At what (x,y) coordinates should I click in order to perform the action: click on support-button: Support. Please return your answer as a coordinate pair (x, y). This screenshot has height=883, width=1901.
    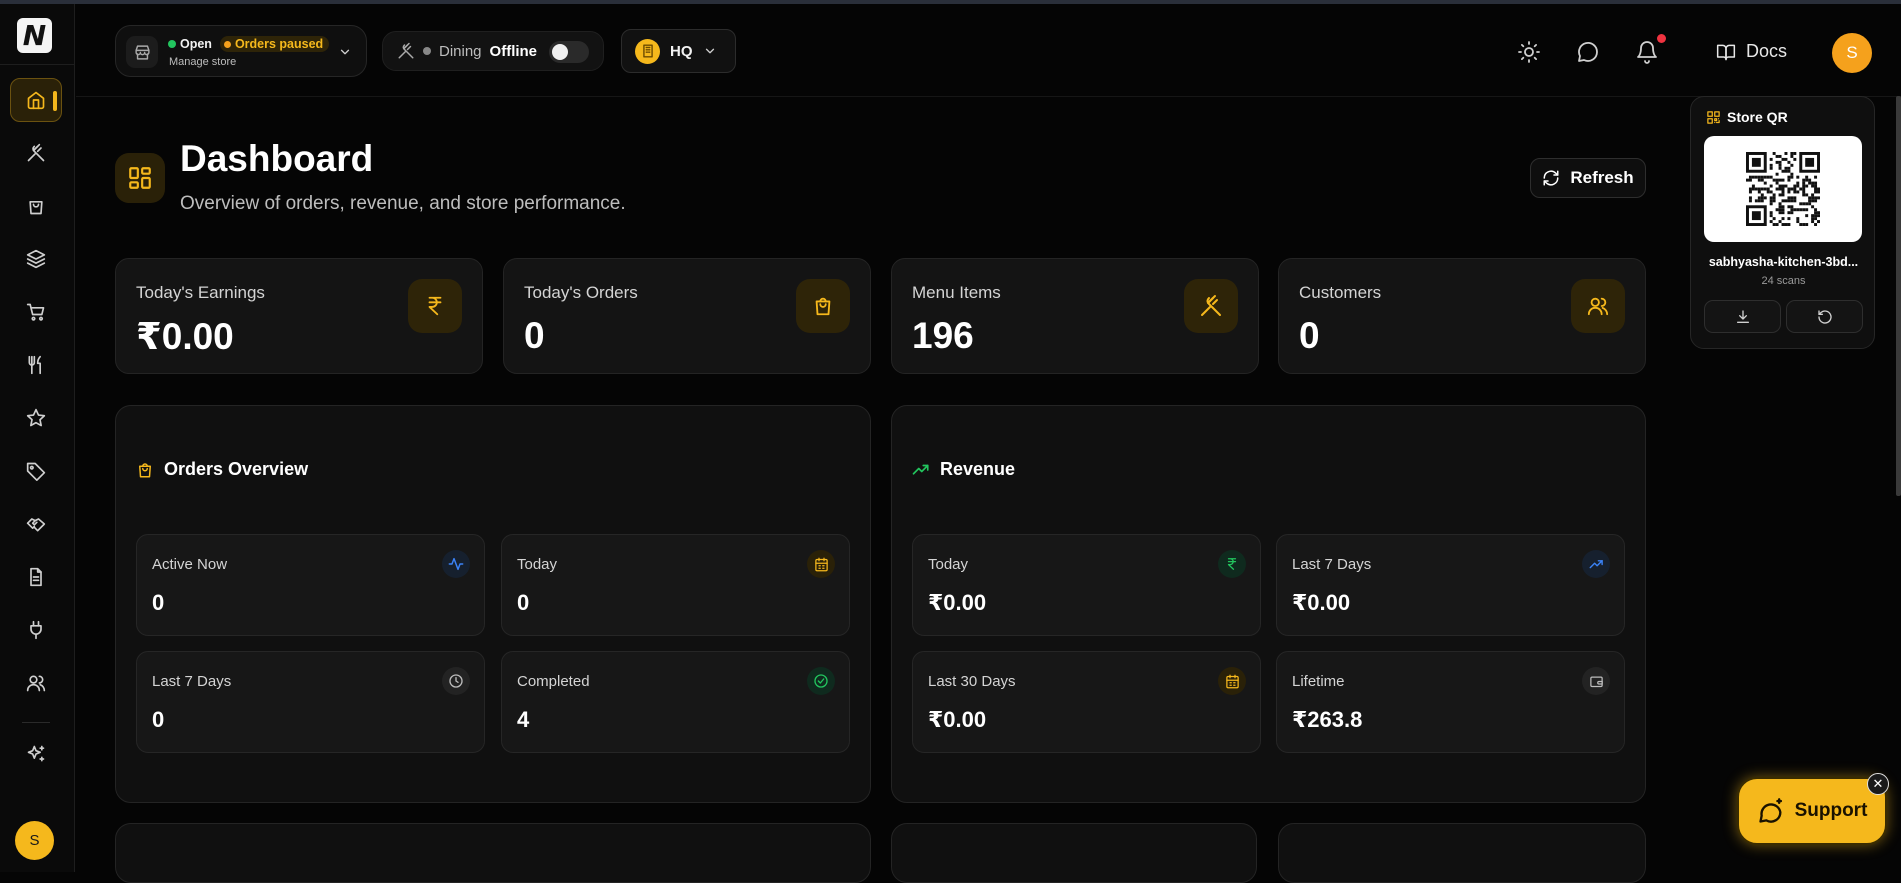
    Looking at the image, I should click on (1812, 811).